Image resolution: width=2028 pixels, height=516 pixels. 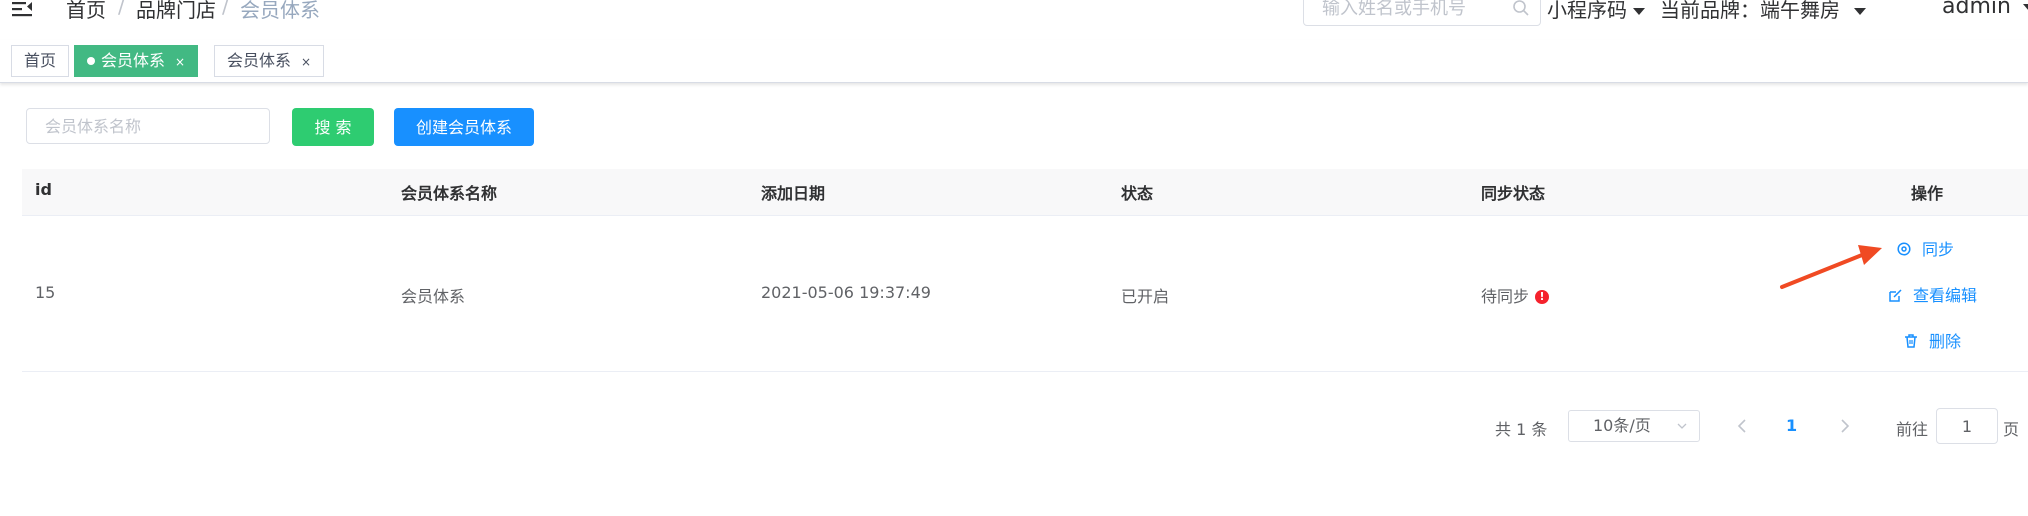 I want to click on goto-suffix: 页, so click(x=2011, y=429).